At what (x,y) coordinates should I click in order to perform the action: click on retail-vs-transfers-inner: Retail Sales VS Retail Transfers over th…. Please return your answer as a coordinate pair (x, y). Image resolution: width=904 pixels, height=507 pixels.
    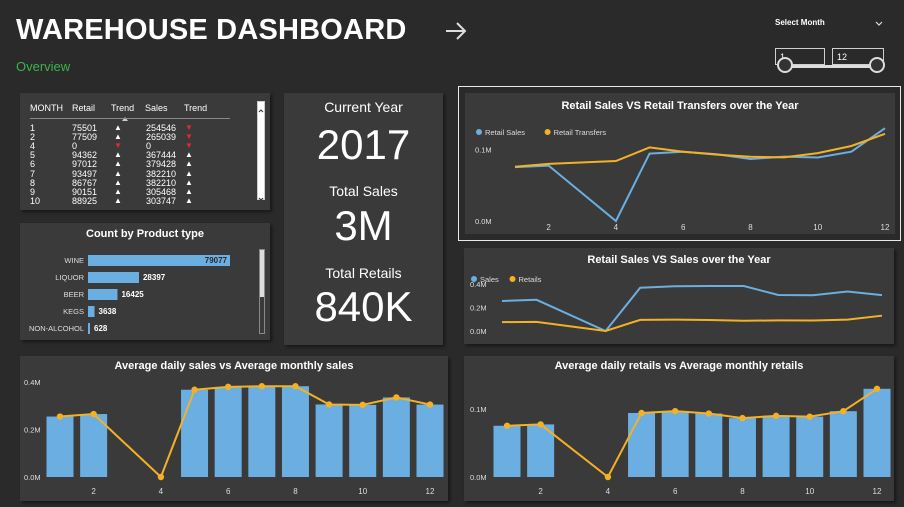
    Looking at the image, I should click on (680, 163).